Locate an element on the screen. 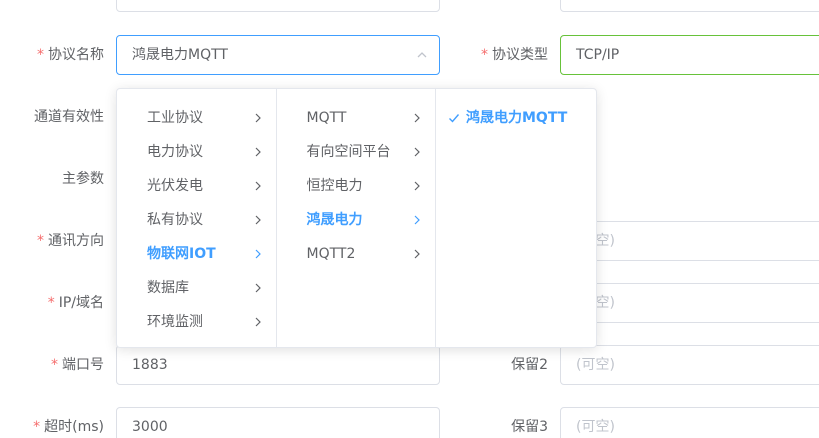 The image size is (819, 438). comm-direction-input: (可空) is located at coordinates (689, 241).